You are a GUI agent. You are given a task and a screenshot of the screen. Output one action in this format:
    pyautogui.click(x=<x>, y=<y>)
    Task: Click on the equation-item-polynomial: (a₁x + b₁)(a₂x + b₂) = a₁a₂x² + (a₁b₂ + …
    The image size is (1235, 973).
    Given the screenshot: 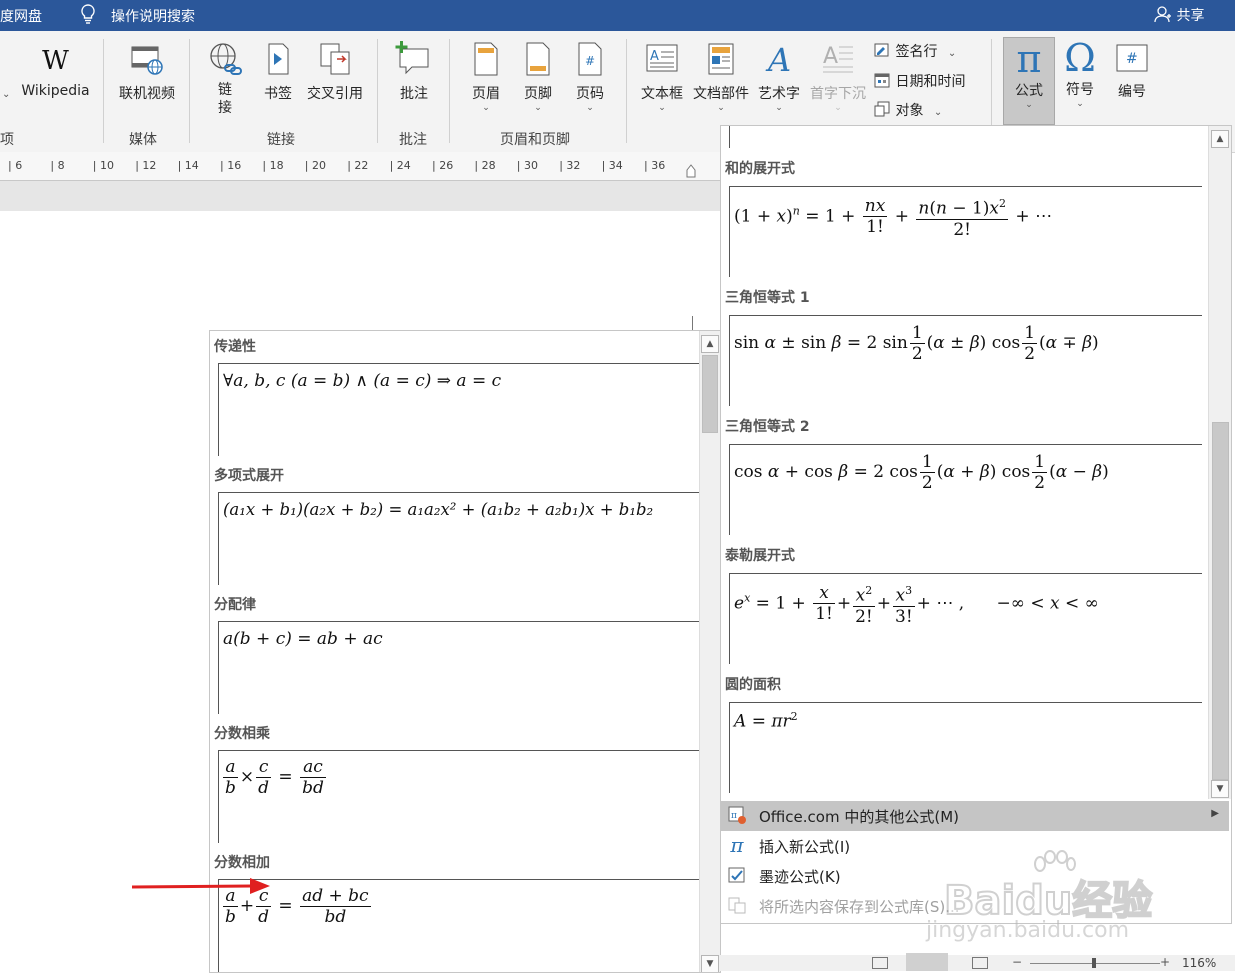 What is the action you would take?
    pyautogui.click(x=458, y=538)
    